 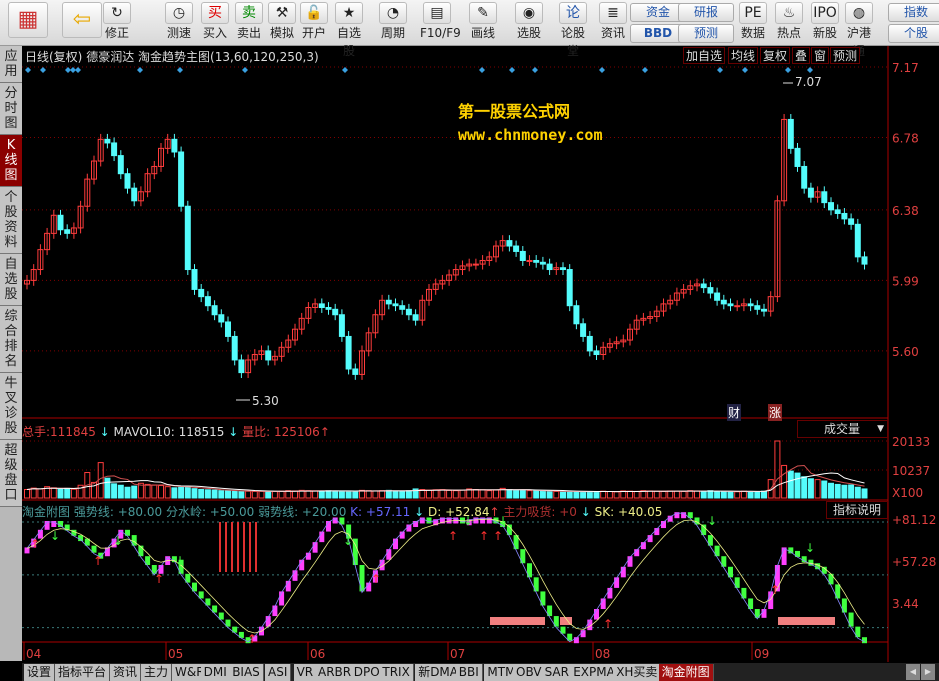 What do you see at coordinates (914, 562) in the screenshot?
I see `sub-tick: +57.28` at bounding box center [914, 562].